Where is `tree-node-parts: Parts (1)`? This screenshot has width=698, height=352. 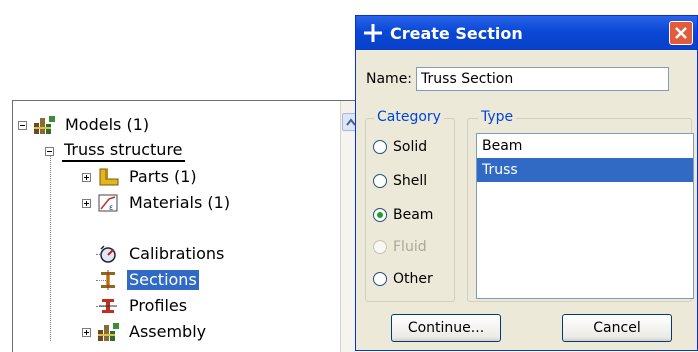 tree-node-parts: Parts (1) is located at coordinates (140, 177).